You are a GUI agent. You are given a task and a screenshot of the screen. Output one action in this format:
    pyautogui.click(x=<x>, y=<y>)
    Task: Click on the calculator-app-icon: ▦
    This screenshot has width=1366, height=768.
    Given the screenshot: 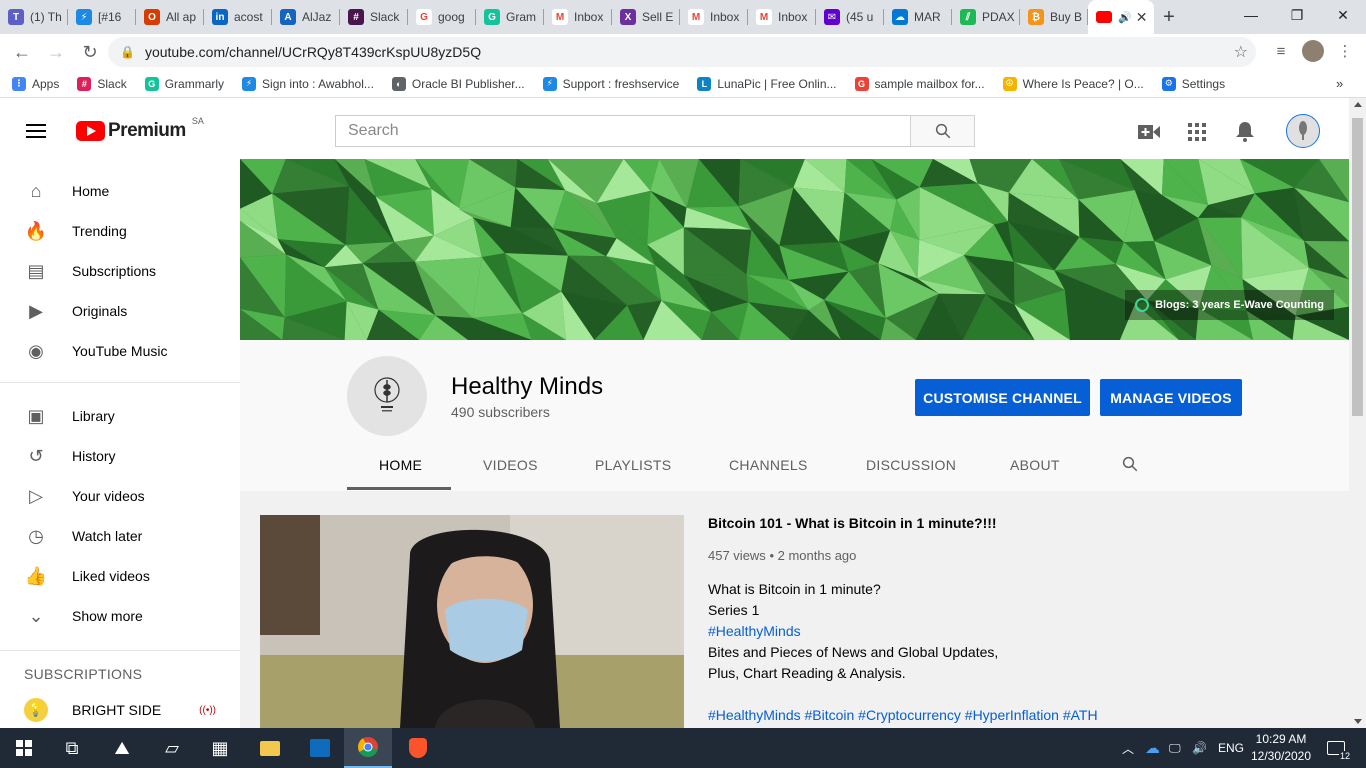 What is the action you would take?
    pyautogui.click(x=220, y=748)
    